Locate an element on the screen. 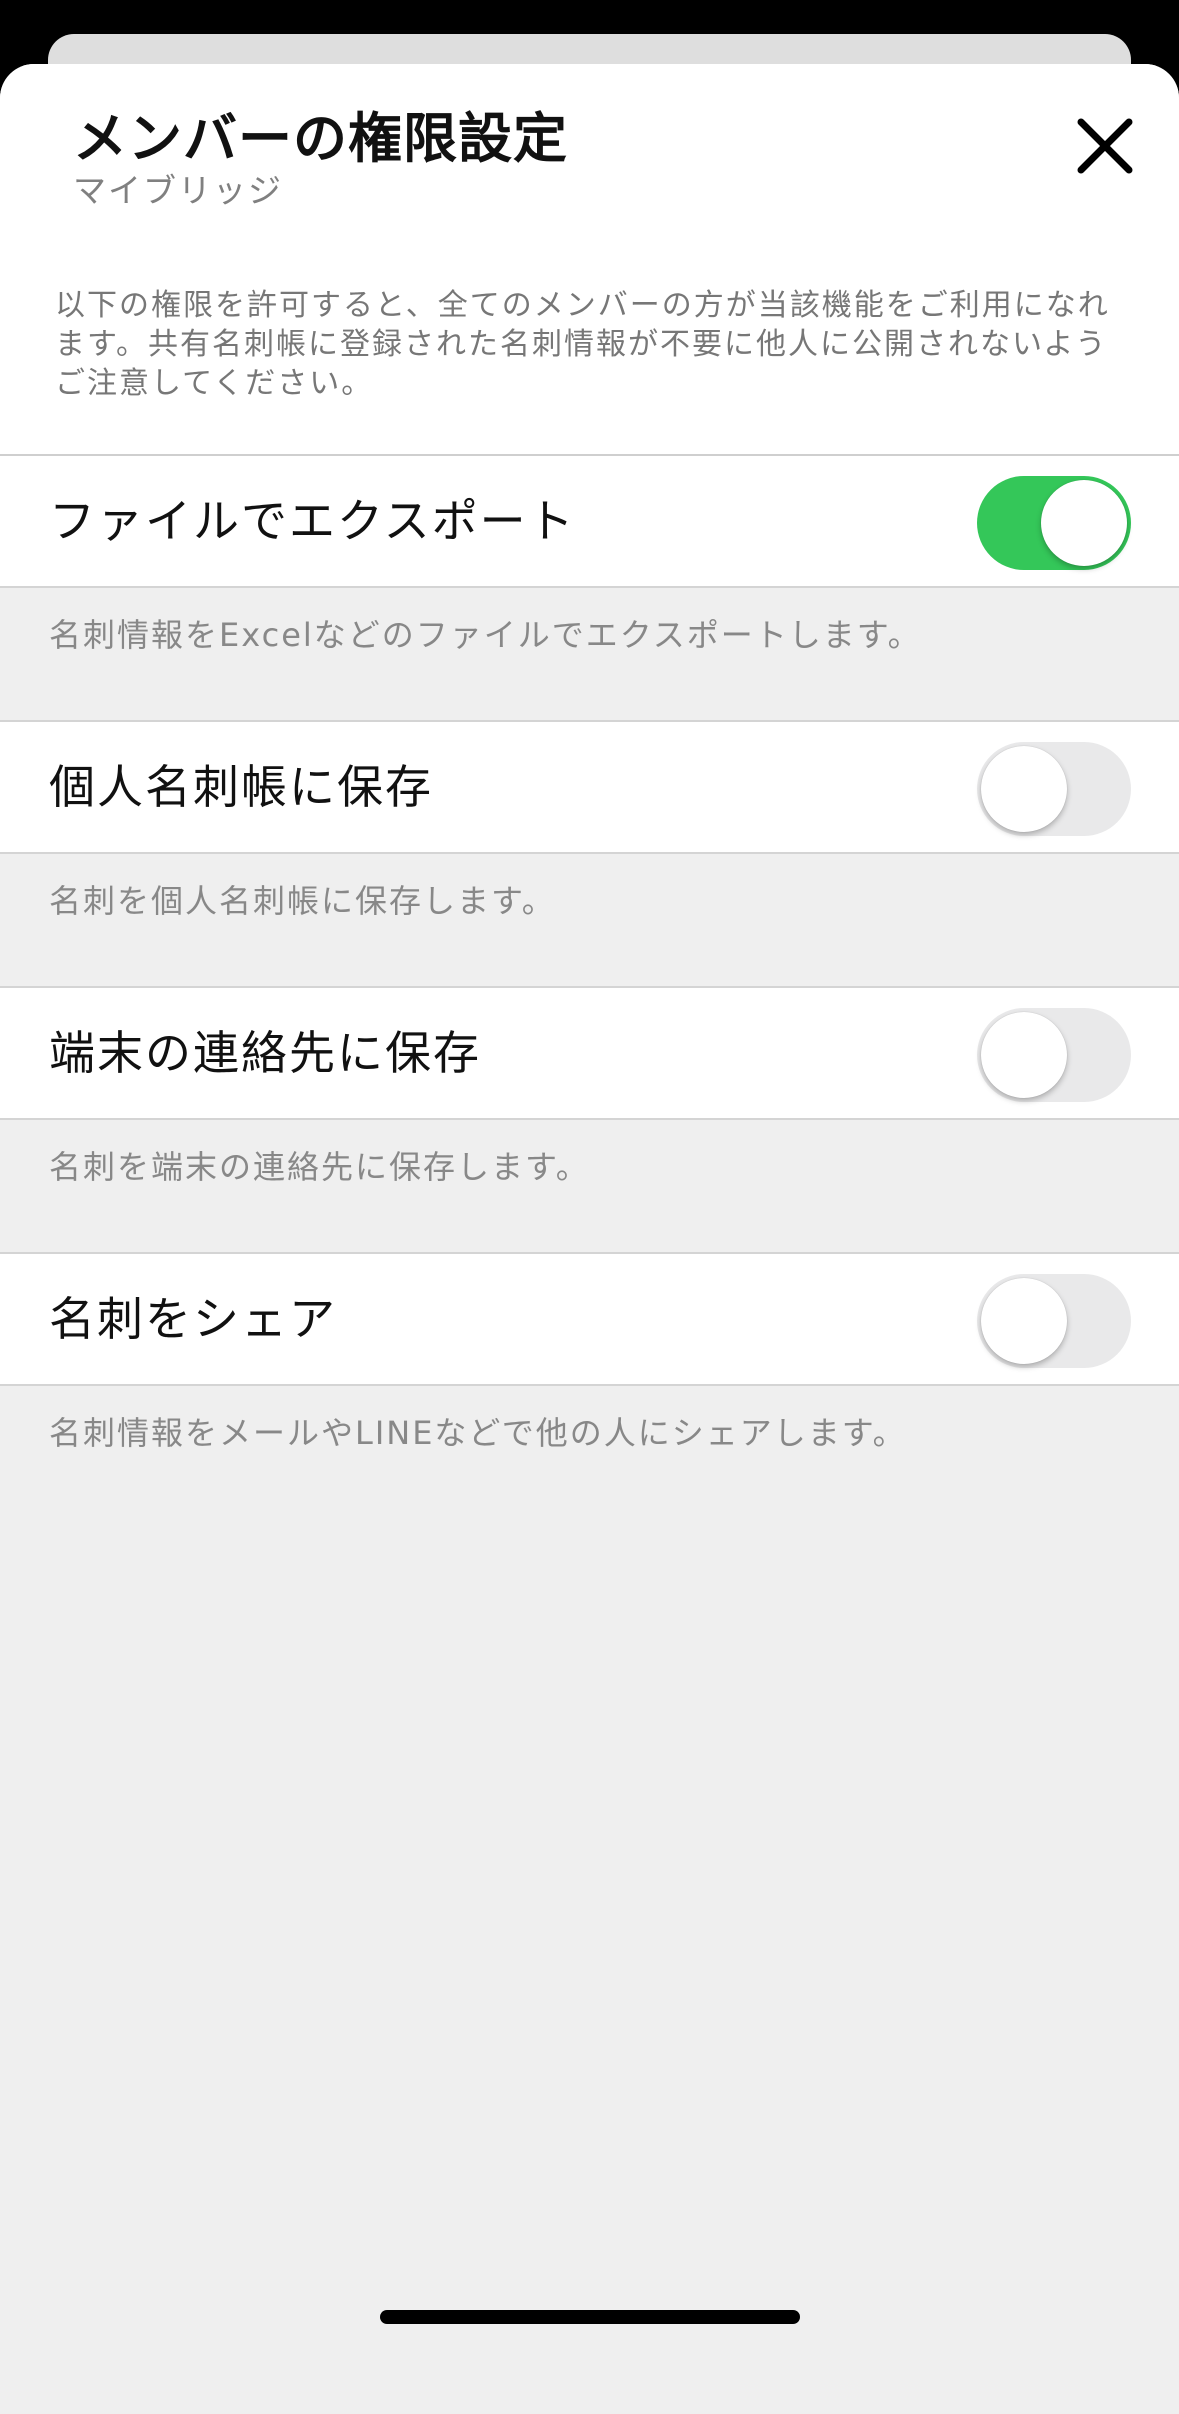 This screenshot has width=1179, height=2414. close-button is located at coordinates (1105, 146).